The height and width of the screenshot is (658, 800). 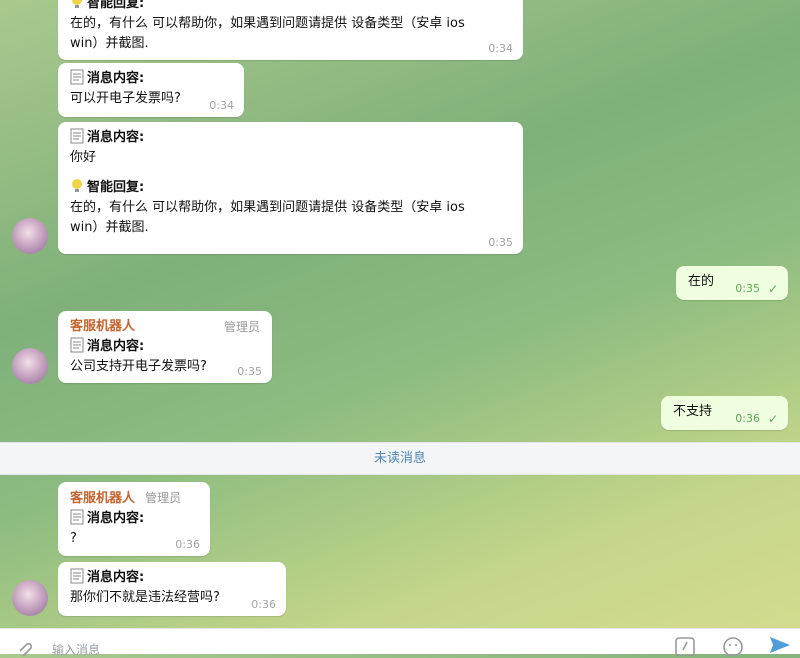 What do you see at coordinates (83, 157) in the screenshot?
I see `content-text: 你好` at bounding box center [83, 157].